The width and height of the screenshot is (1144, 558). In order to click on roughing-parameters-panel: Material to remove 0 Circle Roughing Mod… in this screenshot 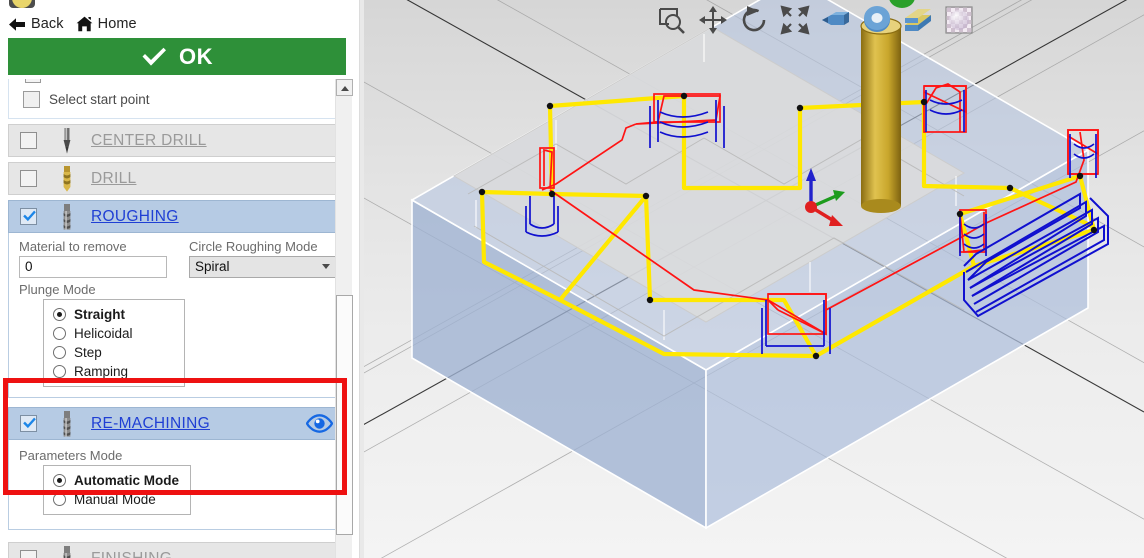, I will do `click(177, 315)`.